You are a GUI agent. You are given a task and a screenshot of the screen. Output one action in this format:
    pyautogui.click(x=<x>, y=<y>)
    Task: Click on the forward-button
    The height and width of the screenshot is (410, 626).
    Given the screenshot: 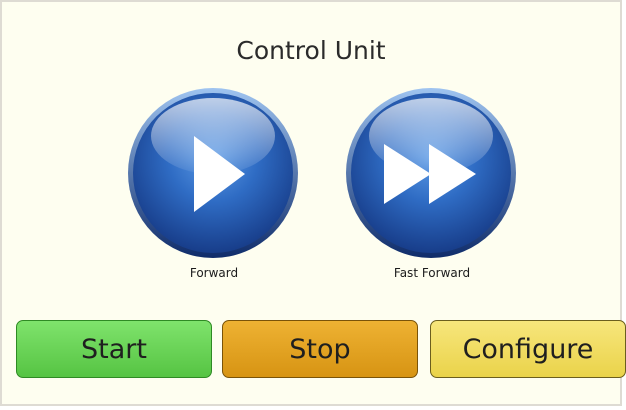 What is the action you would take?
    pyautogui.click(x=213, y=173)
    